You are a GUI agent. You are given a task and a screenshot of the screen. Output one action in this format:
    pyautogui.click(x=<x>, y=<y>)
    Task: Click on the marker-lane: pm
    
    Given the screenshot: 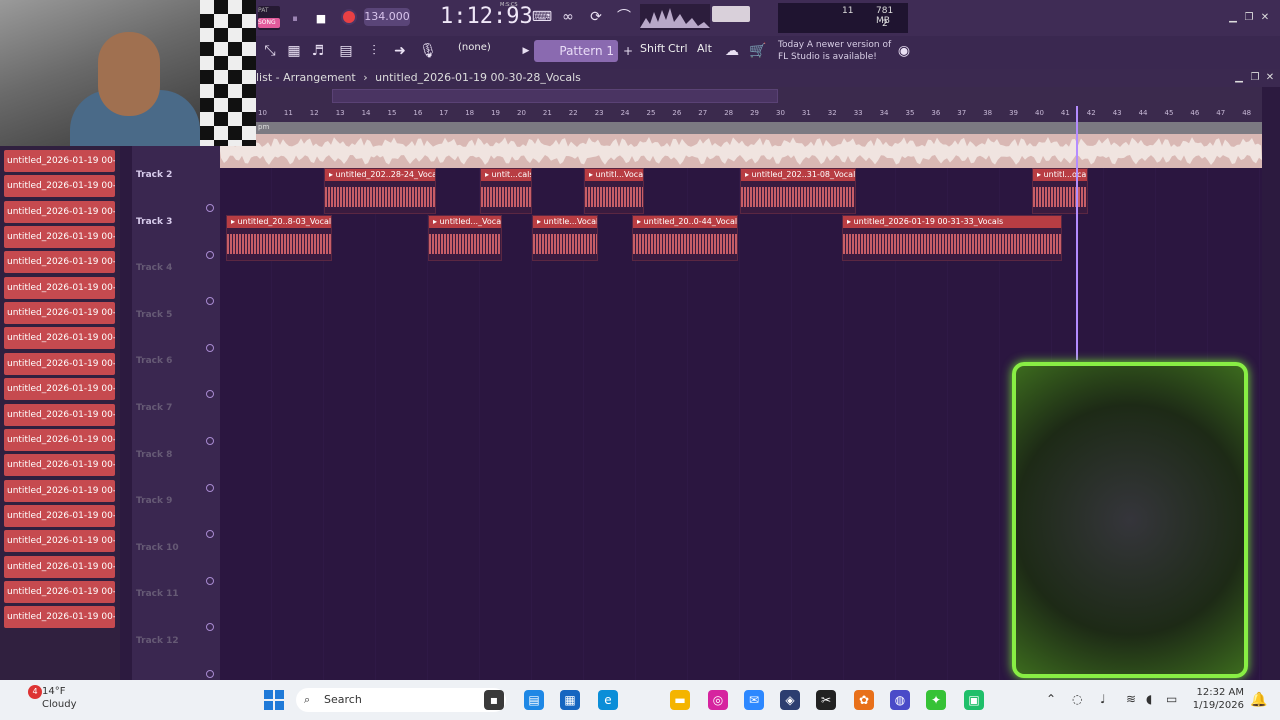 What is the action you would take?
    pyautogui.click(x=759, y=128)
    